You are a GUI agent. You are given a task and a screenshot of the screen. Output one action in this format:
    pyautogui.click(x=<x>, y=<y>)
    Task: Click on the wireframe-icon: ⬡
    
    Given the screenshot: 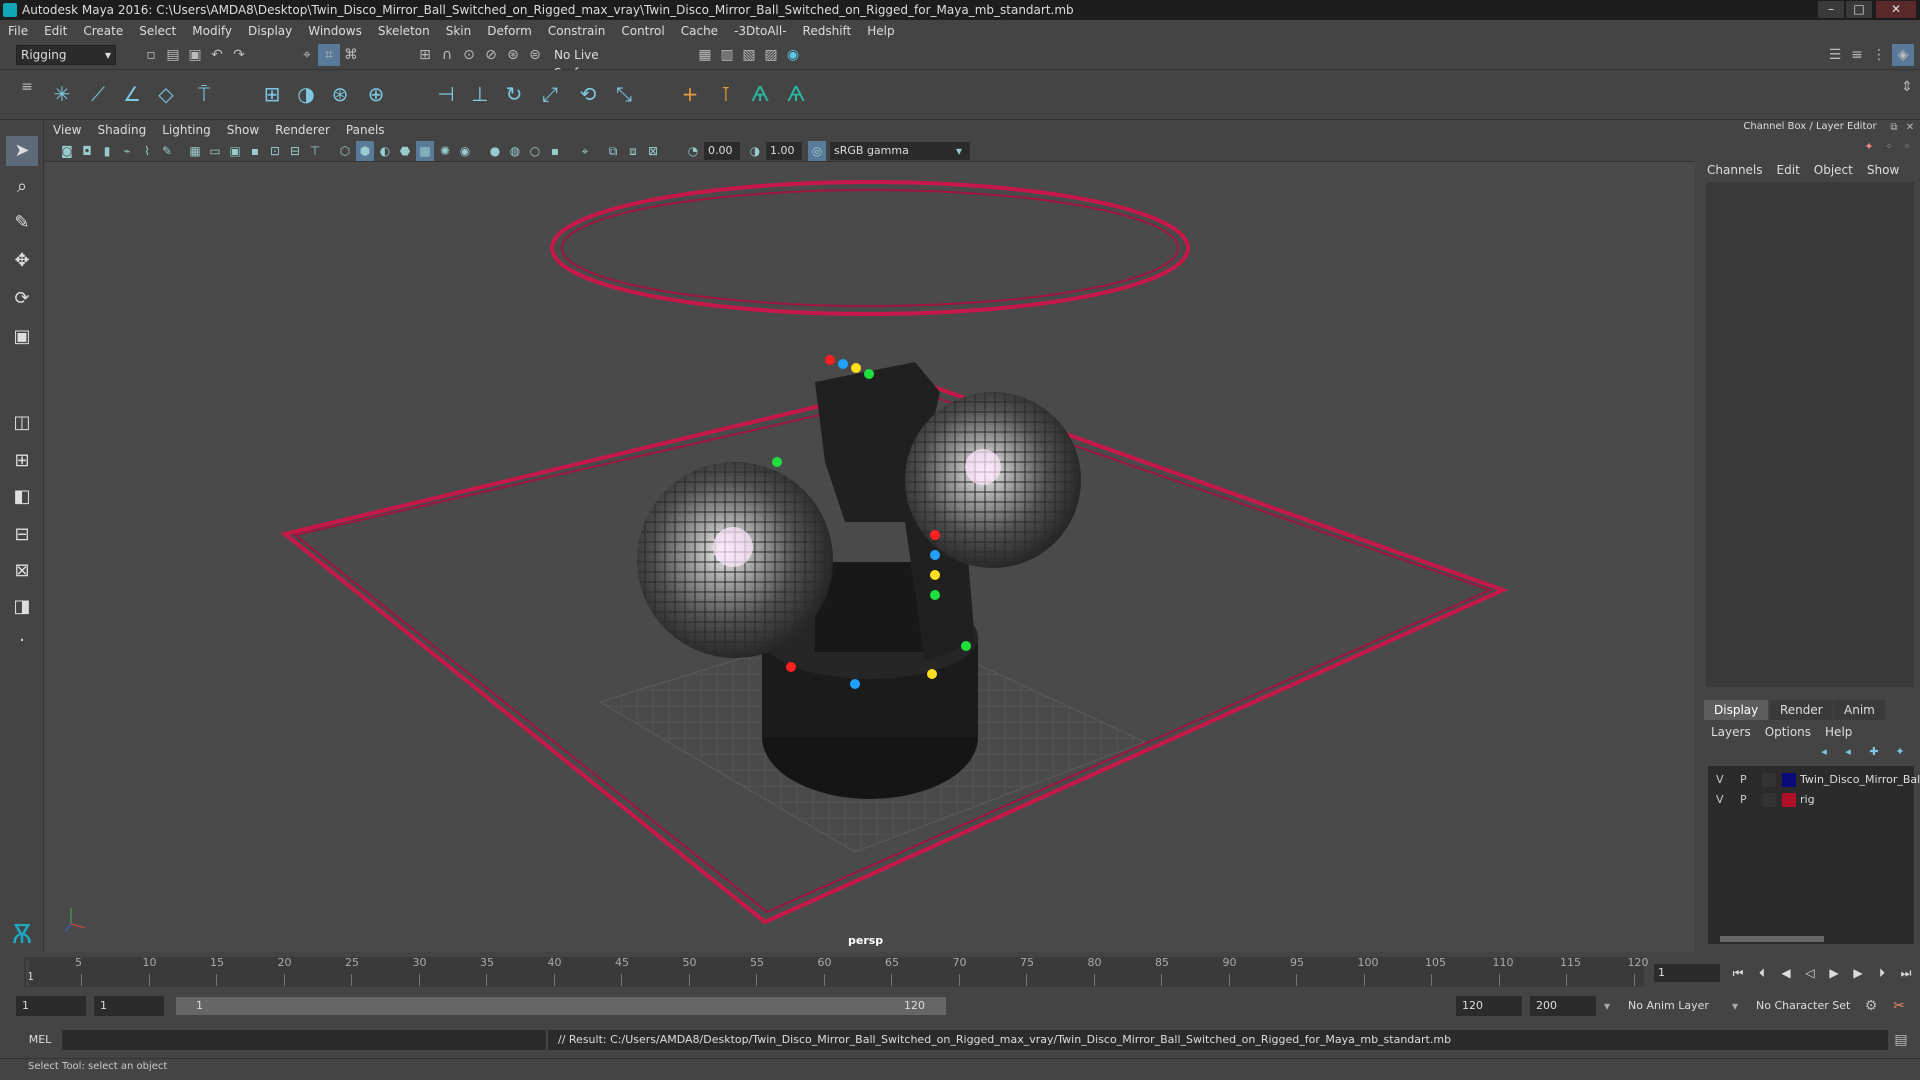 What is the action you would take?
    pyautogui.click(x=345, y=151)
    